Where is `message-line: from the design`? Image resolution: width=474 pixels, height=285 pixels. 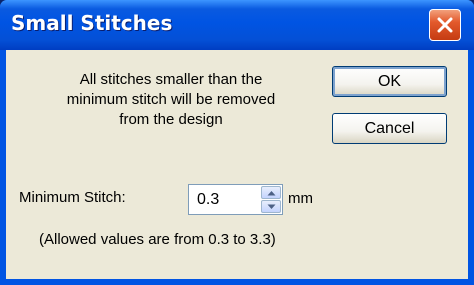 message-line: from the design is located at coordinates (171, 119).